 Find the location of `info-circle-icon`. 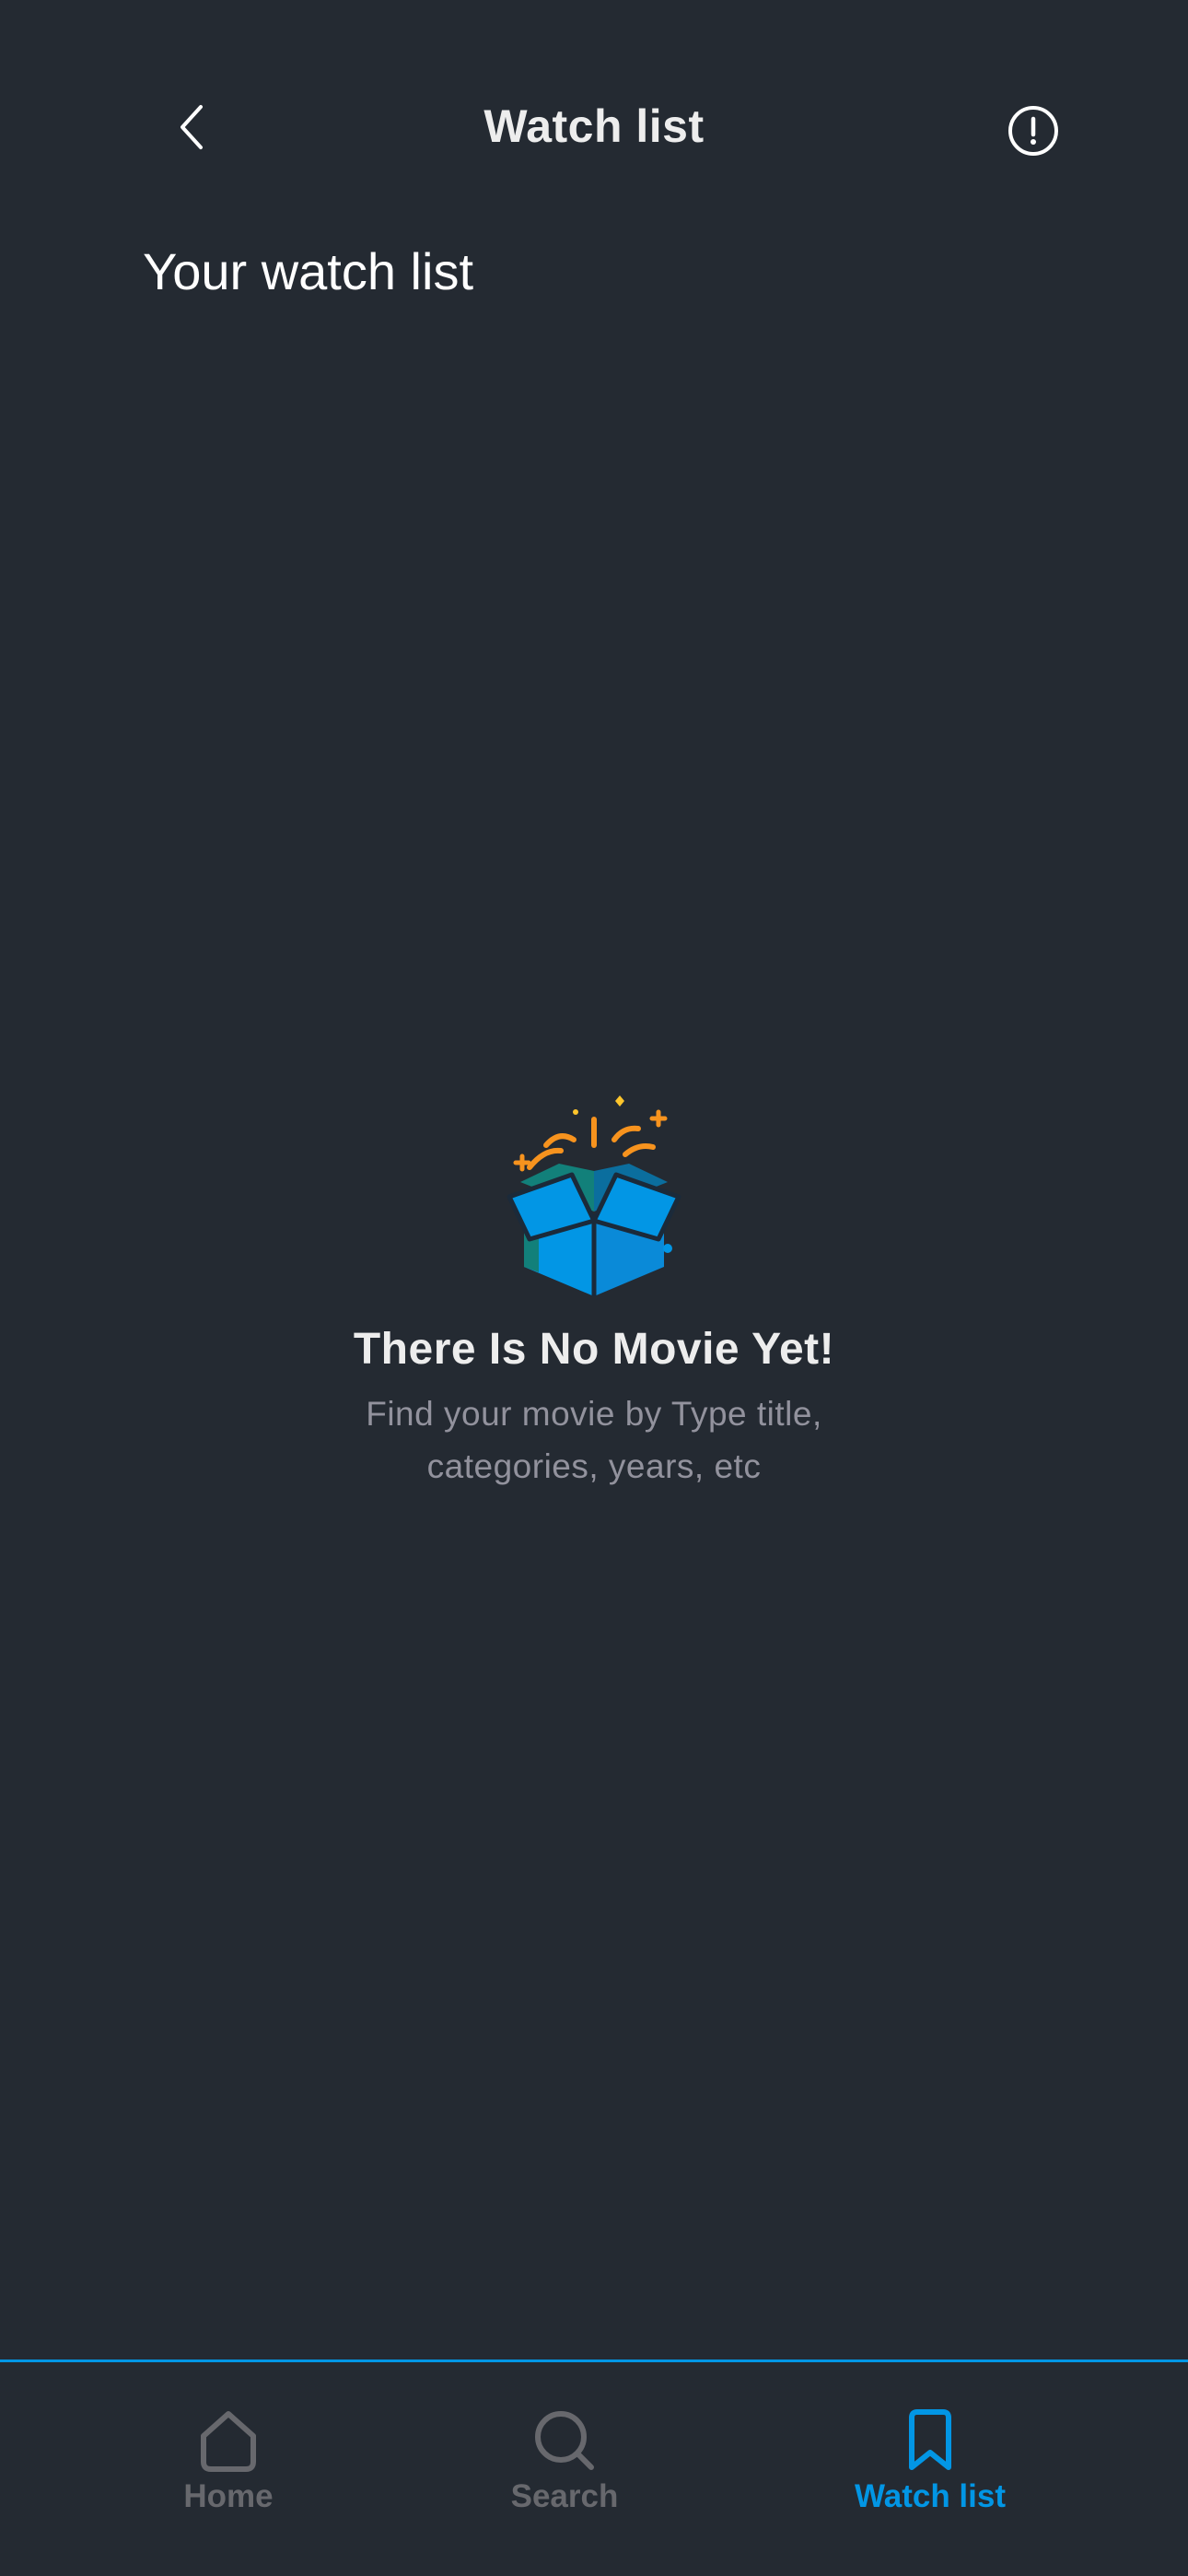

info-circle-icon is located at coordinates (1033, 131).